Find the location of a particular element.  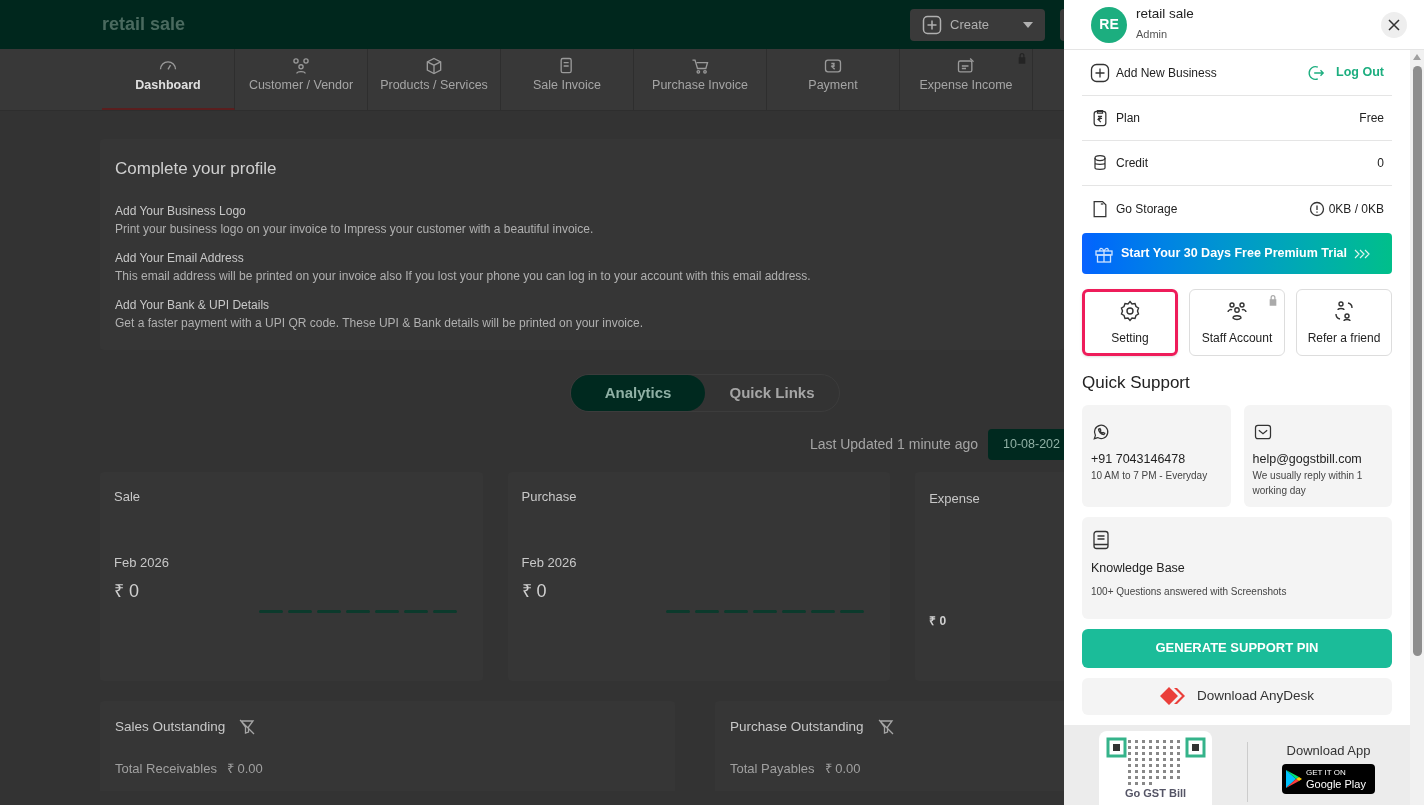

support-card: +91 7043146478 10 AM to 7 PM - Everyday is located at coordinates (1156, 455).